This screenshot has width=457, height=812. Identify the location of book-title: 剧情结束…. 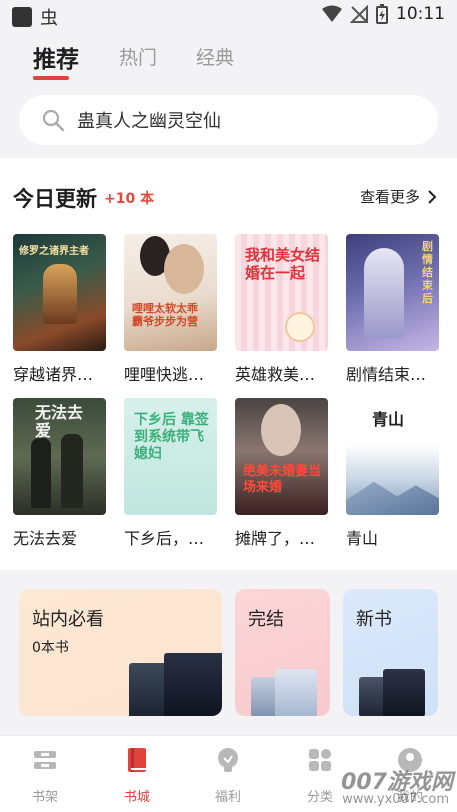
(386, 374).